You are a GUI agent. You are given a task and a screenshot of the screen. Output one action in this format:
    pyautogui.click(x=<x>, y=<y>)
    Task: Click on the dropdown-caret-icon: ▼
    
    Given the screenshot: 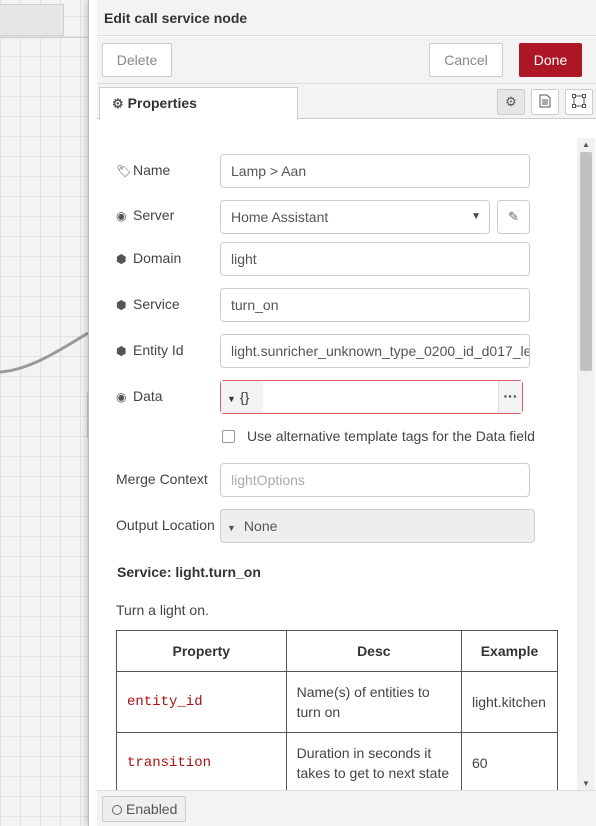 What is the action you would take?
    pyautogui.click(x=476, y=216)
    